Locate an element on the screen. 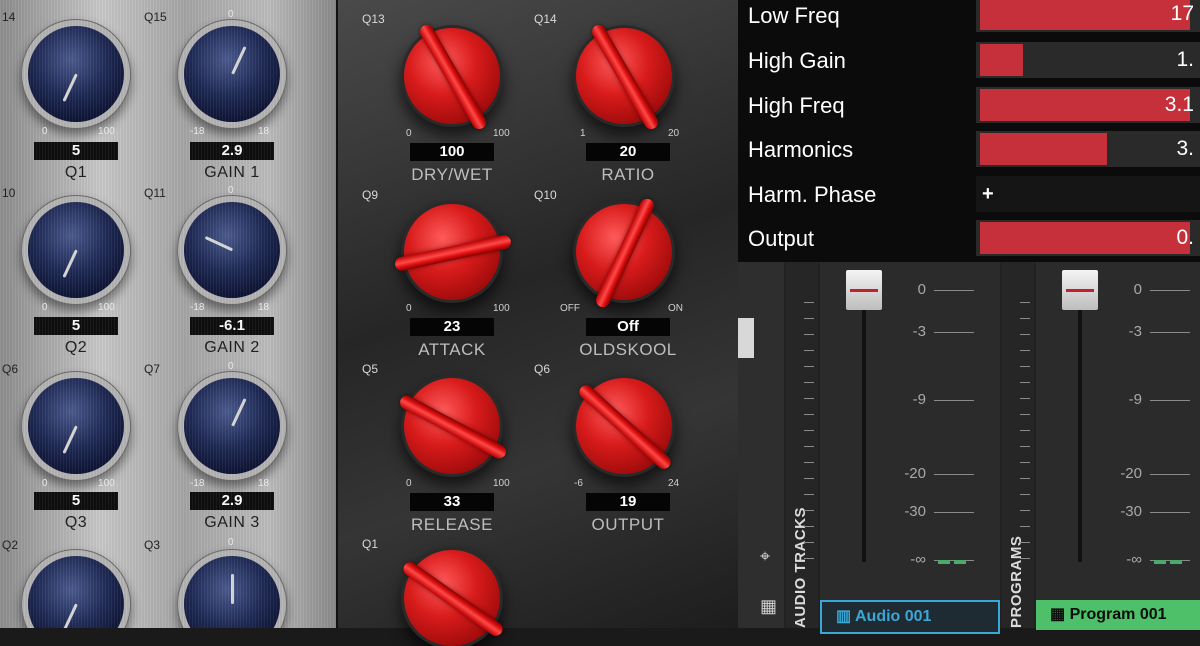  link-icon: ⌖ is located at coordinates (765, 556).